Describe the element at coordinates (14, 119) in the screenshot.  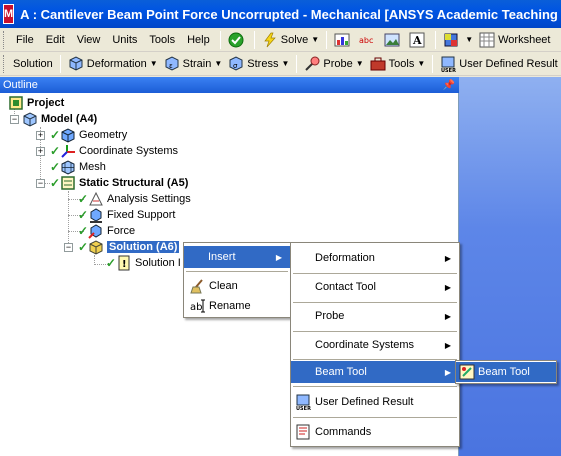
I see `collapse-model-button: −` at that location.